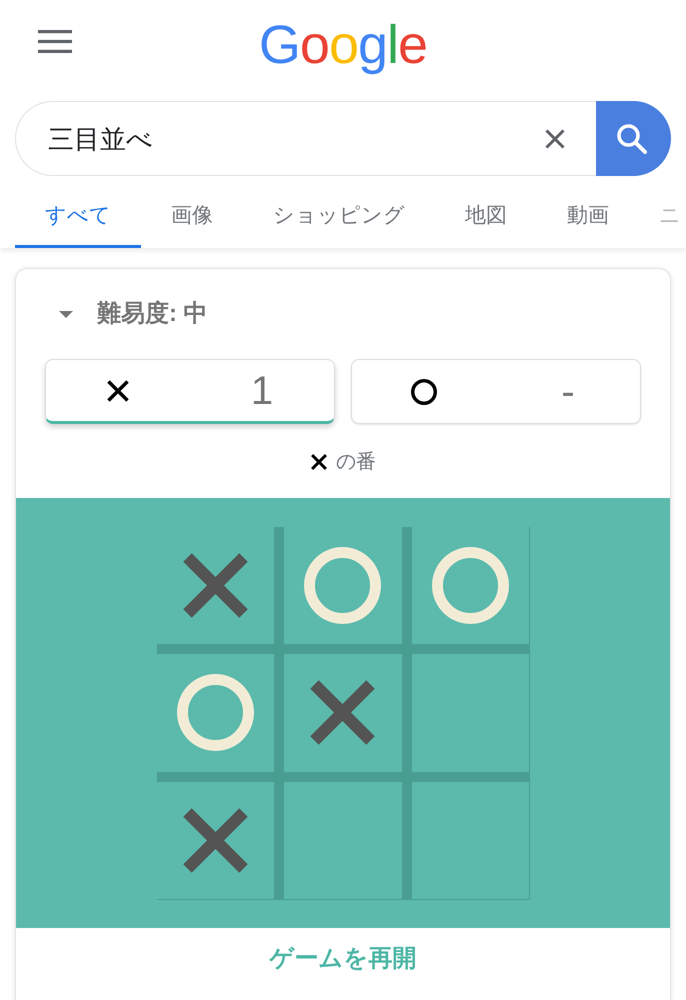 This screenshot has height=1000, width=686. Describe the element at coordinates (356, 462) in the screenshot. I see `turn-label: の番` at that location.